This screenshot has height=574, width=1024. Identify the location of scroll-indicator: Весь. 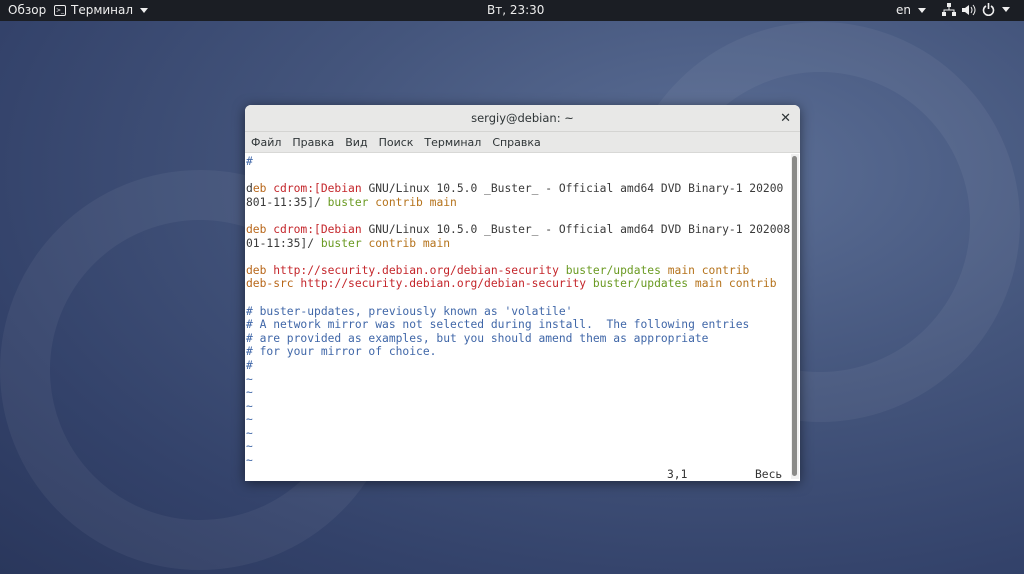
(769, 474).